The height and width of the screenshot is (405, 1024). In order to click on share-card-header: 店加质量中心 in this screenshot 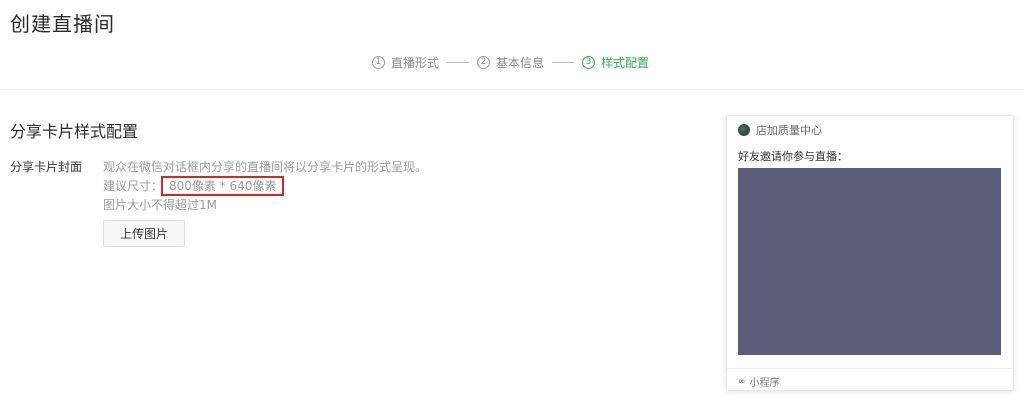, I will do `click(780, 130)`.